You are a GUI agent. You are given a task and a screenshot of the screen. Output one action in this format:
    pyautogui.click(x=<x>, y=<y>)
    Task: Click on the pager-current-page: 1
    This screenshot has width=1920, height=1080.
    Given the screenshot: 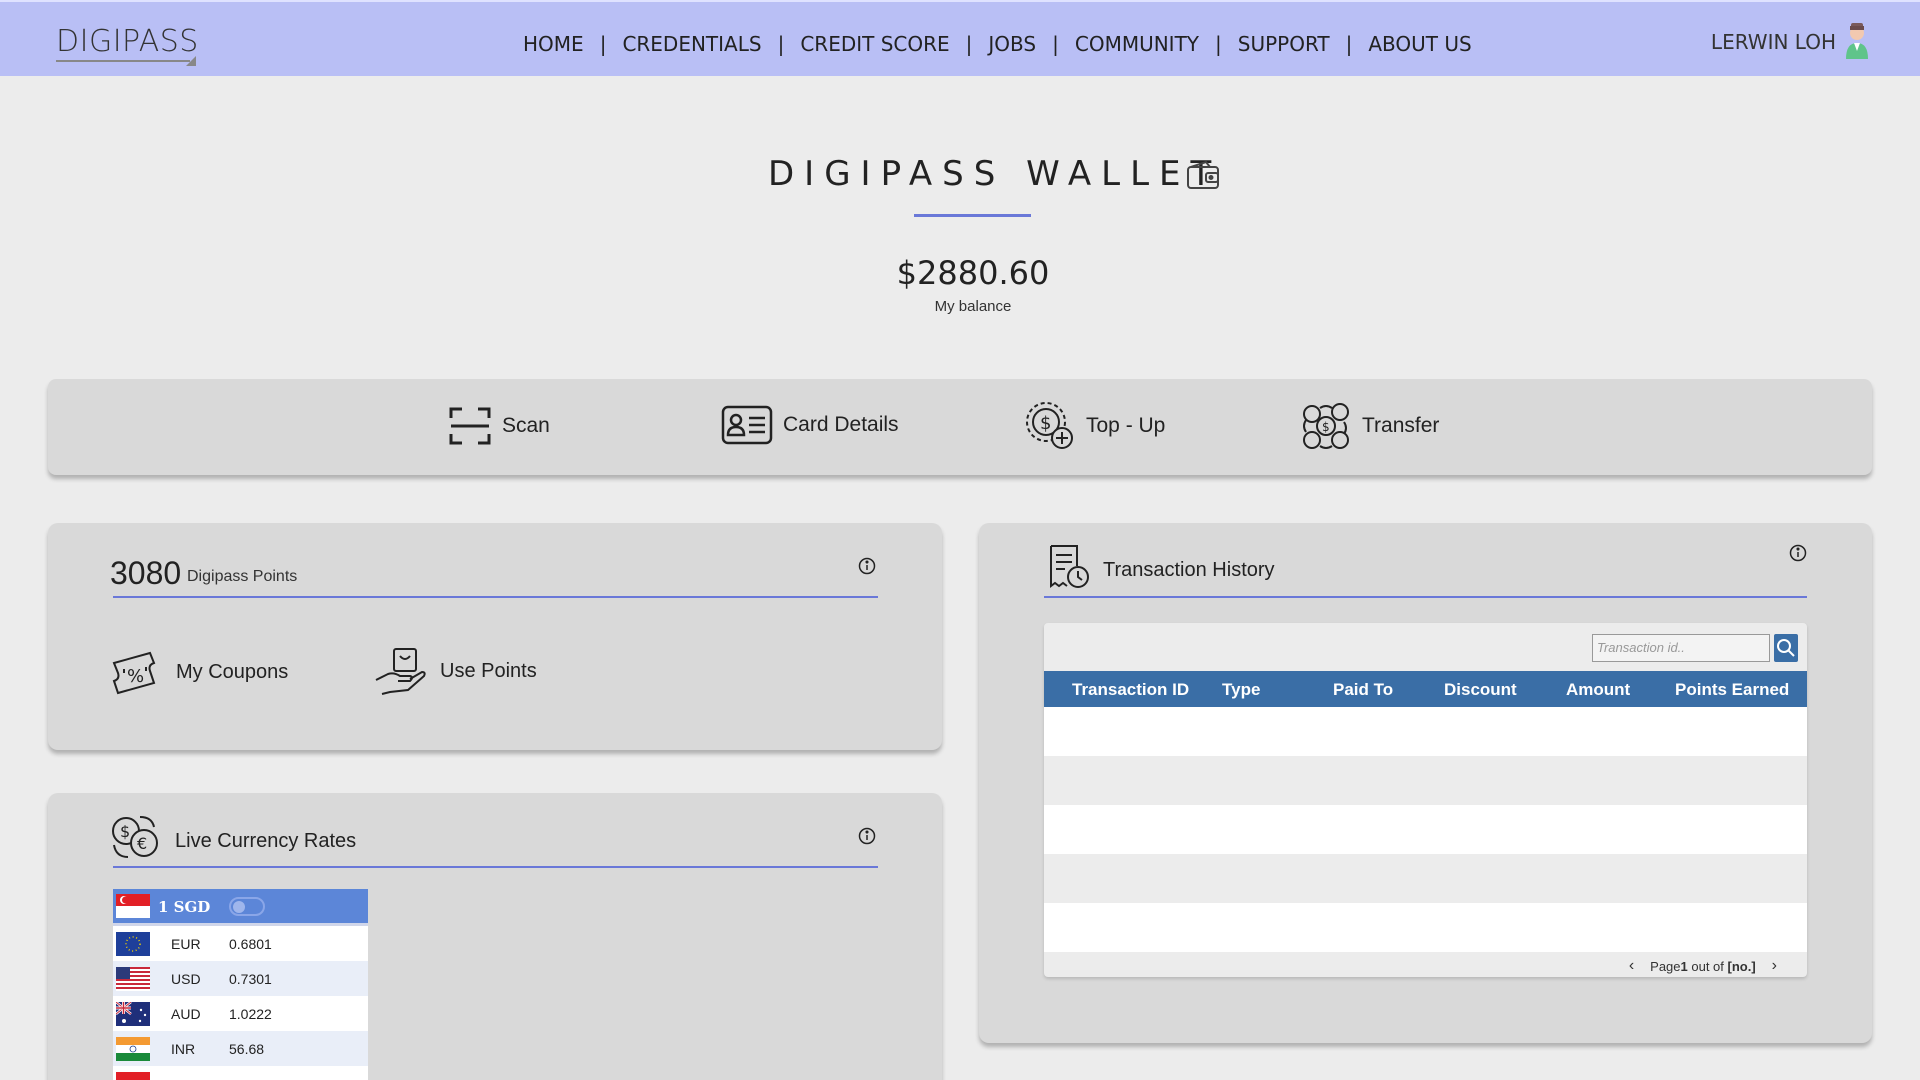 What is the action you would take?
    pyautogui.click(x=1684, y=966)
    